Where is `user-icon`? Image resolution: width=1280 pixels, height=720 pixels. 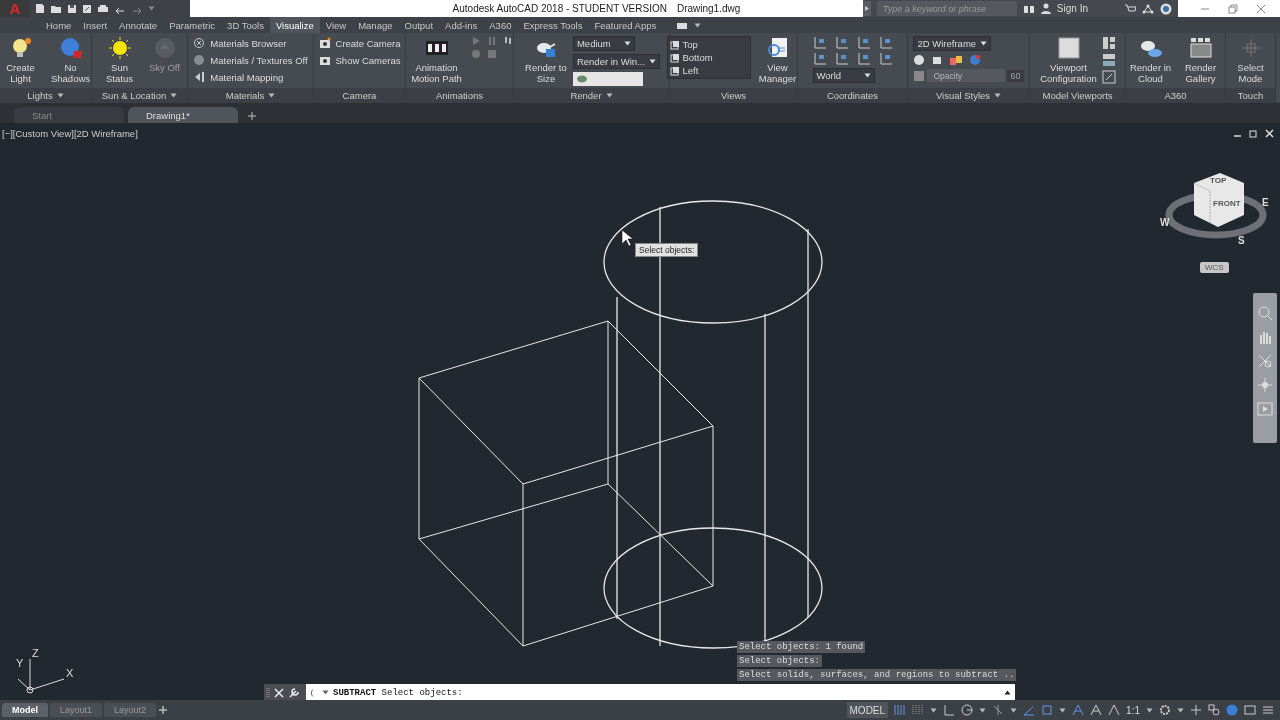
user-icon is located at coordinates (1045, 8).